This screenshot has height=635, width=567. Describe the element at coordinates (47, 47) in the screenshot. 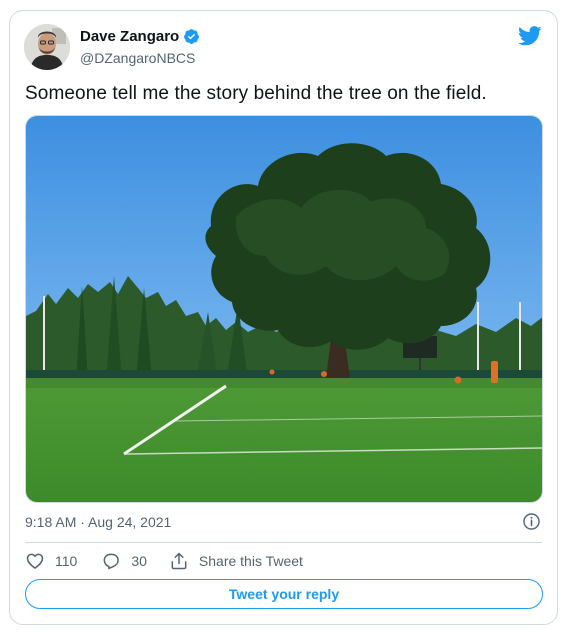

I see `avatar` at that location.